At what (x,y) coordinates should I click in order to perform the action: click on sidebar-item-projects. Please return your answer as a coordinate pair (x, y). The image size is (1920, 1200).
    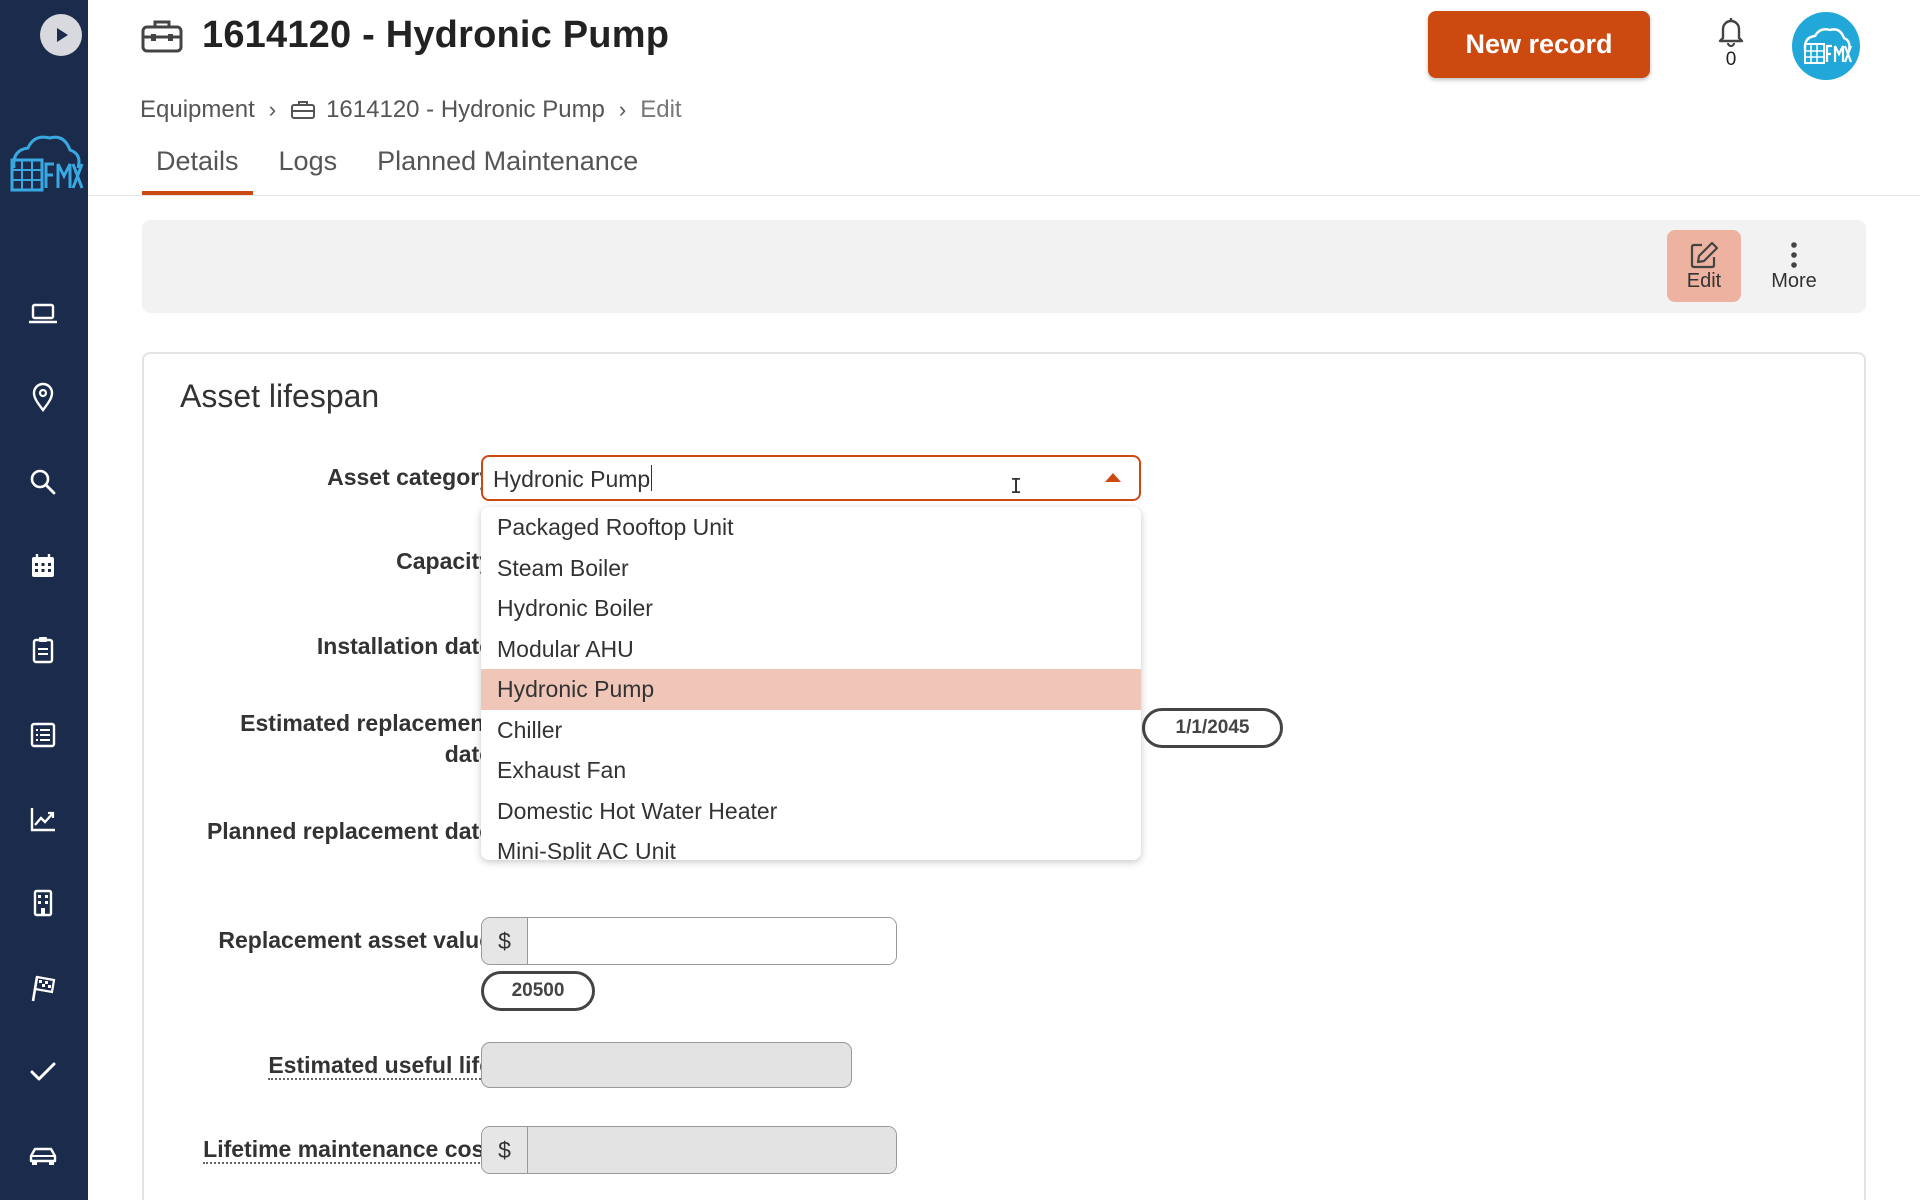
    Looking at the image, I should click on (43, 988).